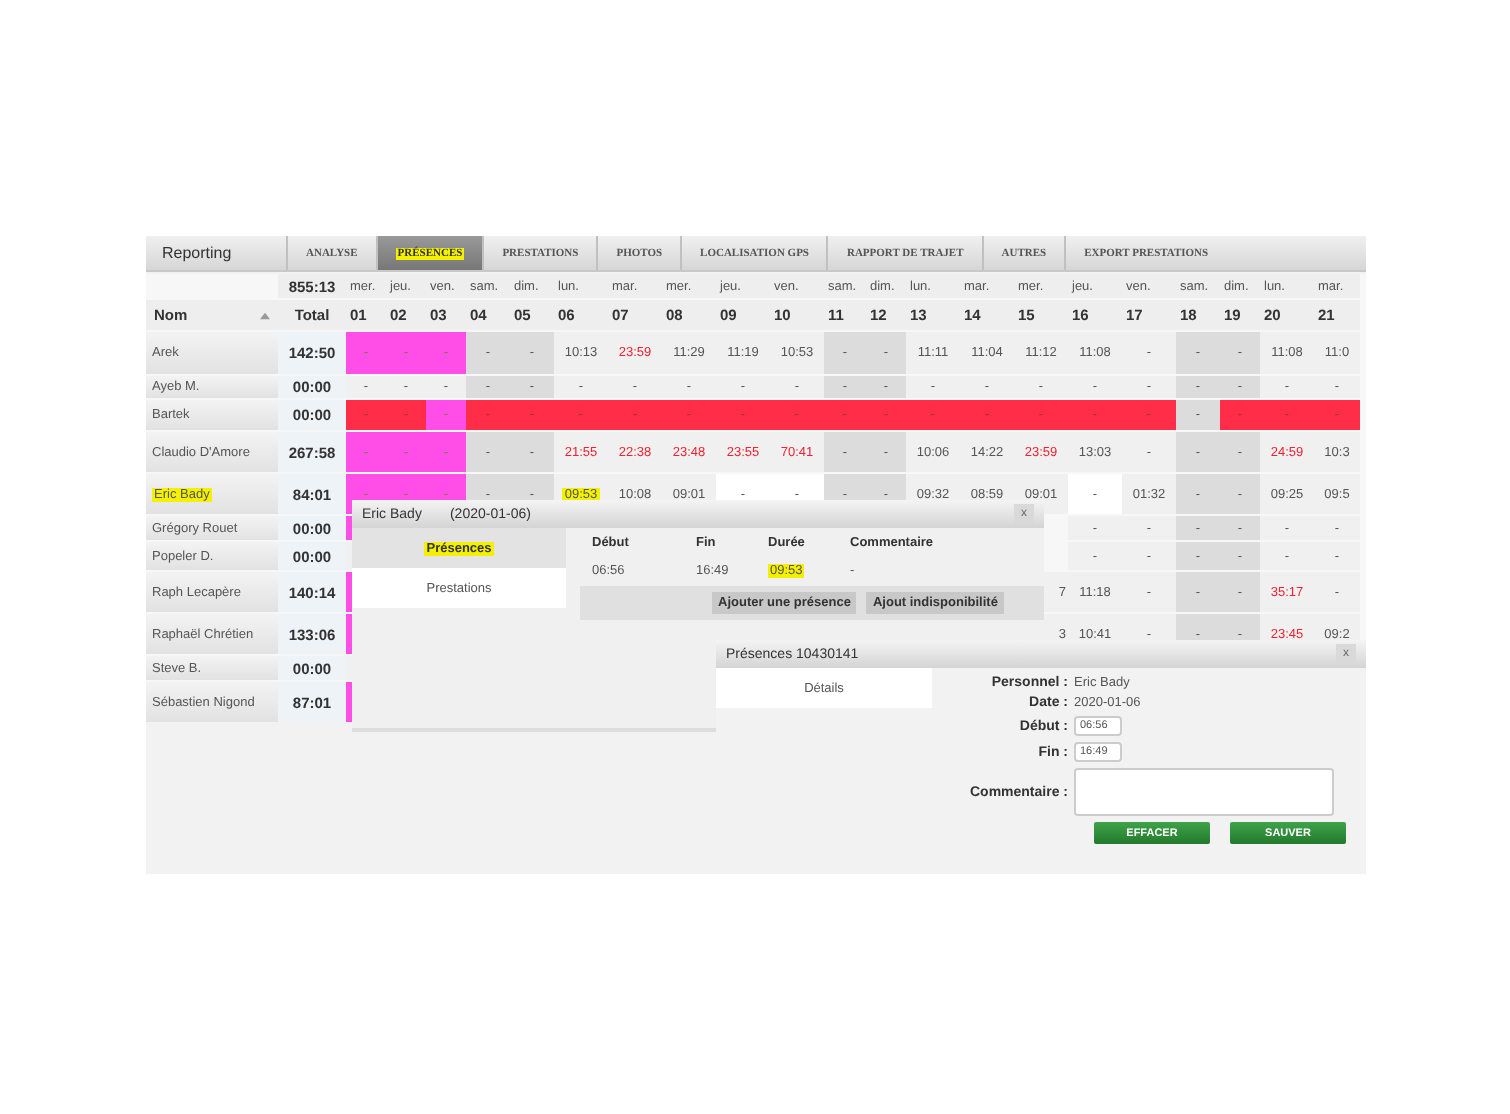 Image resolution: width=1510 pixels, height=1114 pixels. I want to click on comment-field, so click(1204, 792).